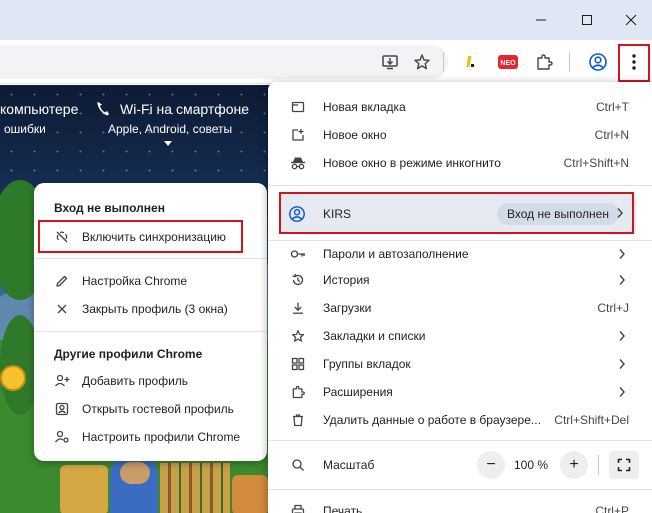 Image resolution: width=652 pixels, height=513 pixels. Describe the element at coordinates (326, 62) in the screenshot. I see `browser-toolbar: NEO` at that location.